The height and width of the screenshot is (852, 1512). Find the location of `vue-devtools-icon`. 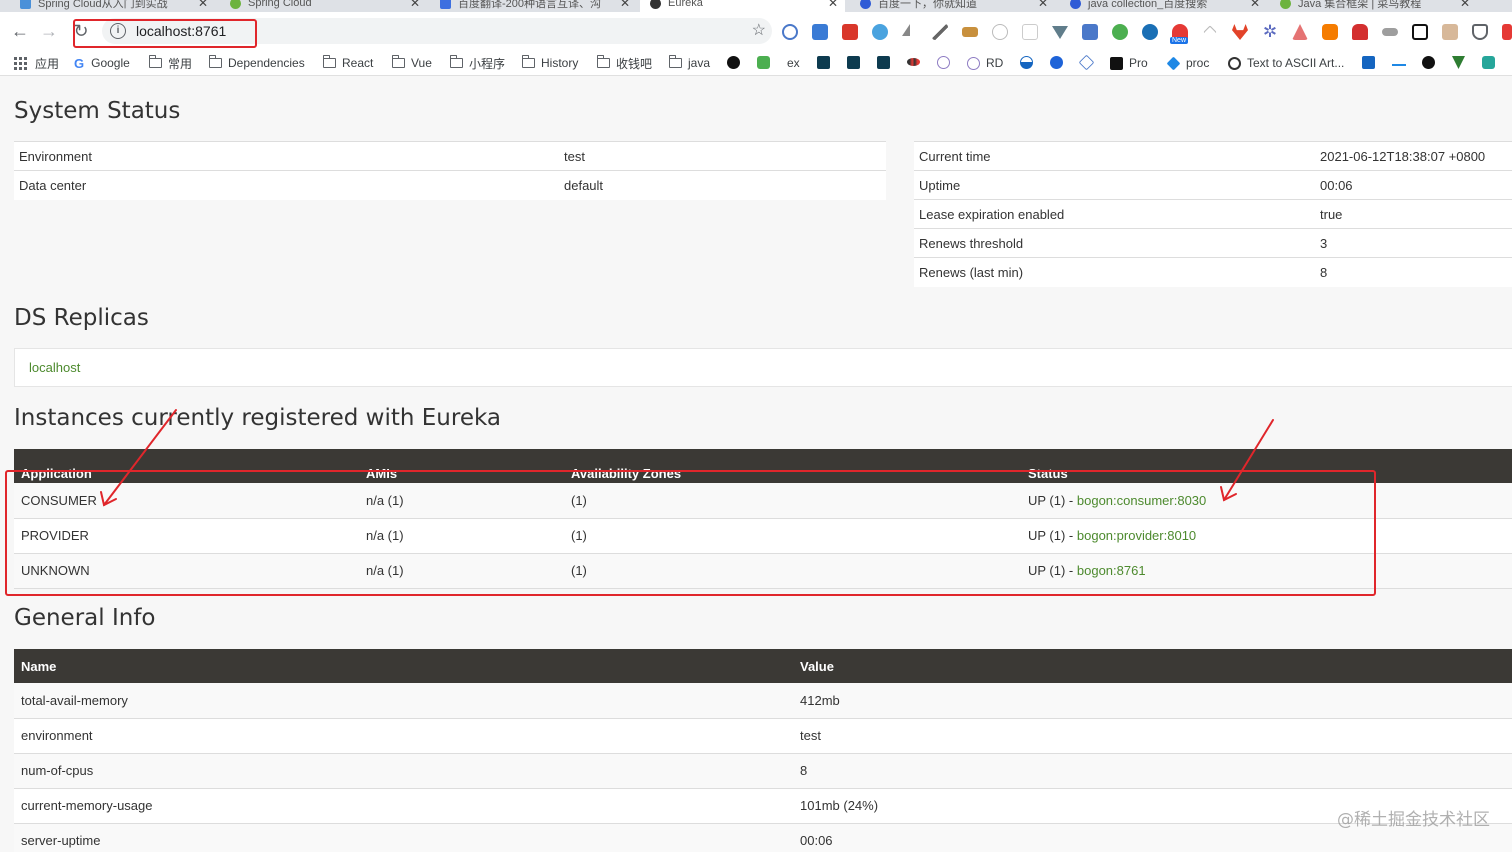

vue-devtools-icon is located at coordinates (1060, 32).